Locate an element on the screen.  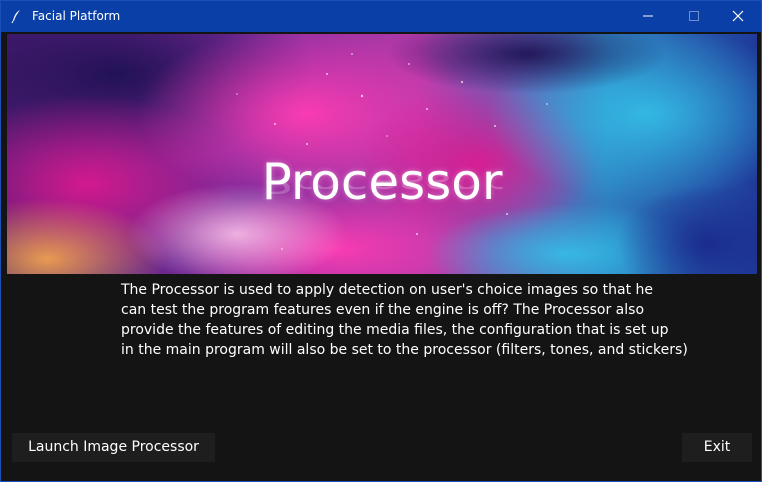
close-icon is located at coordinates (738, 16).